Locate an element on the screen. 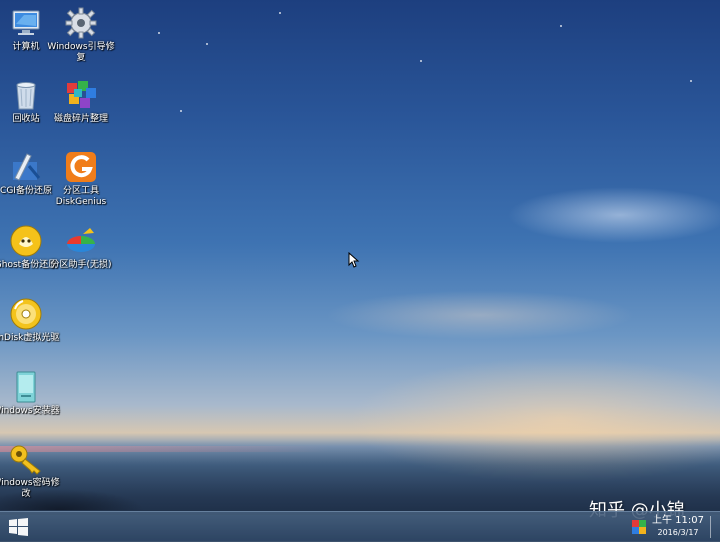 Image resolution: width=720 pixels, height=542 pixels. key-icon is located at coordinates (25, 460).